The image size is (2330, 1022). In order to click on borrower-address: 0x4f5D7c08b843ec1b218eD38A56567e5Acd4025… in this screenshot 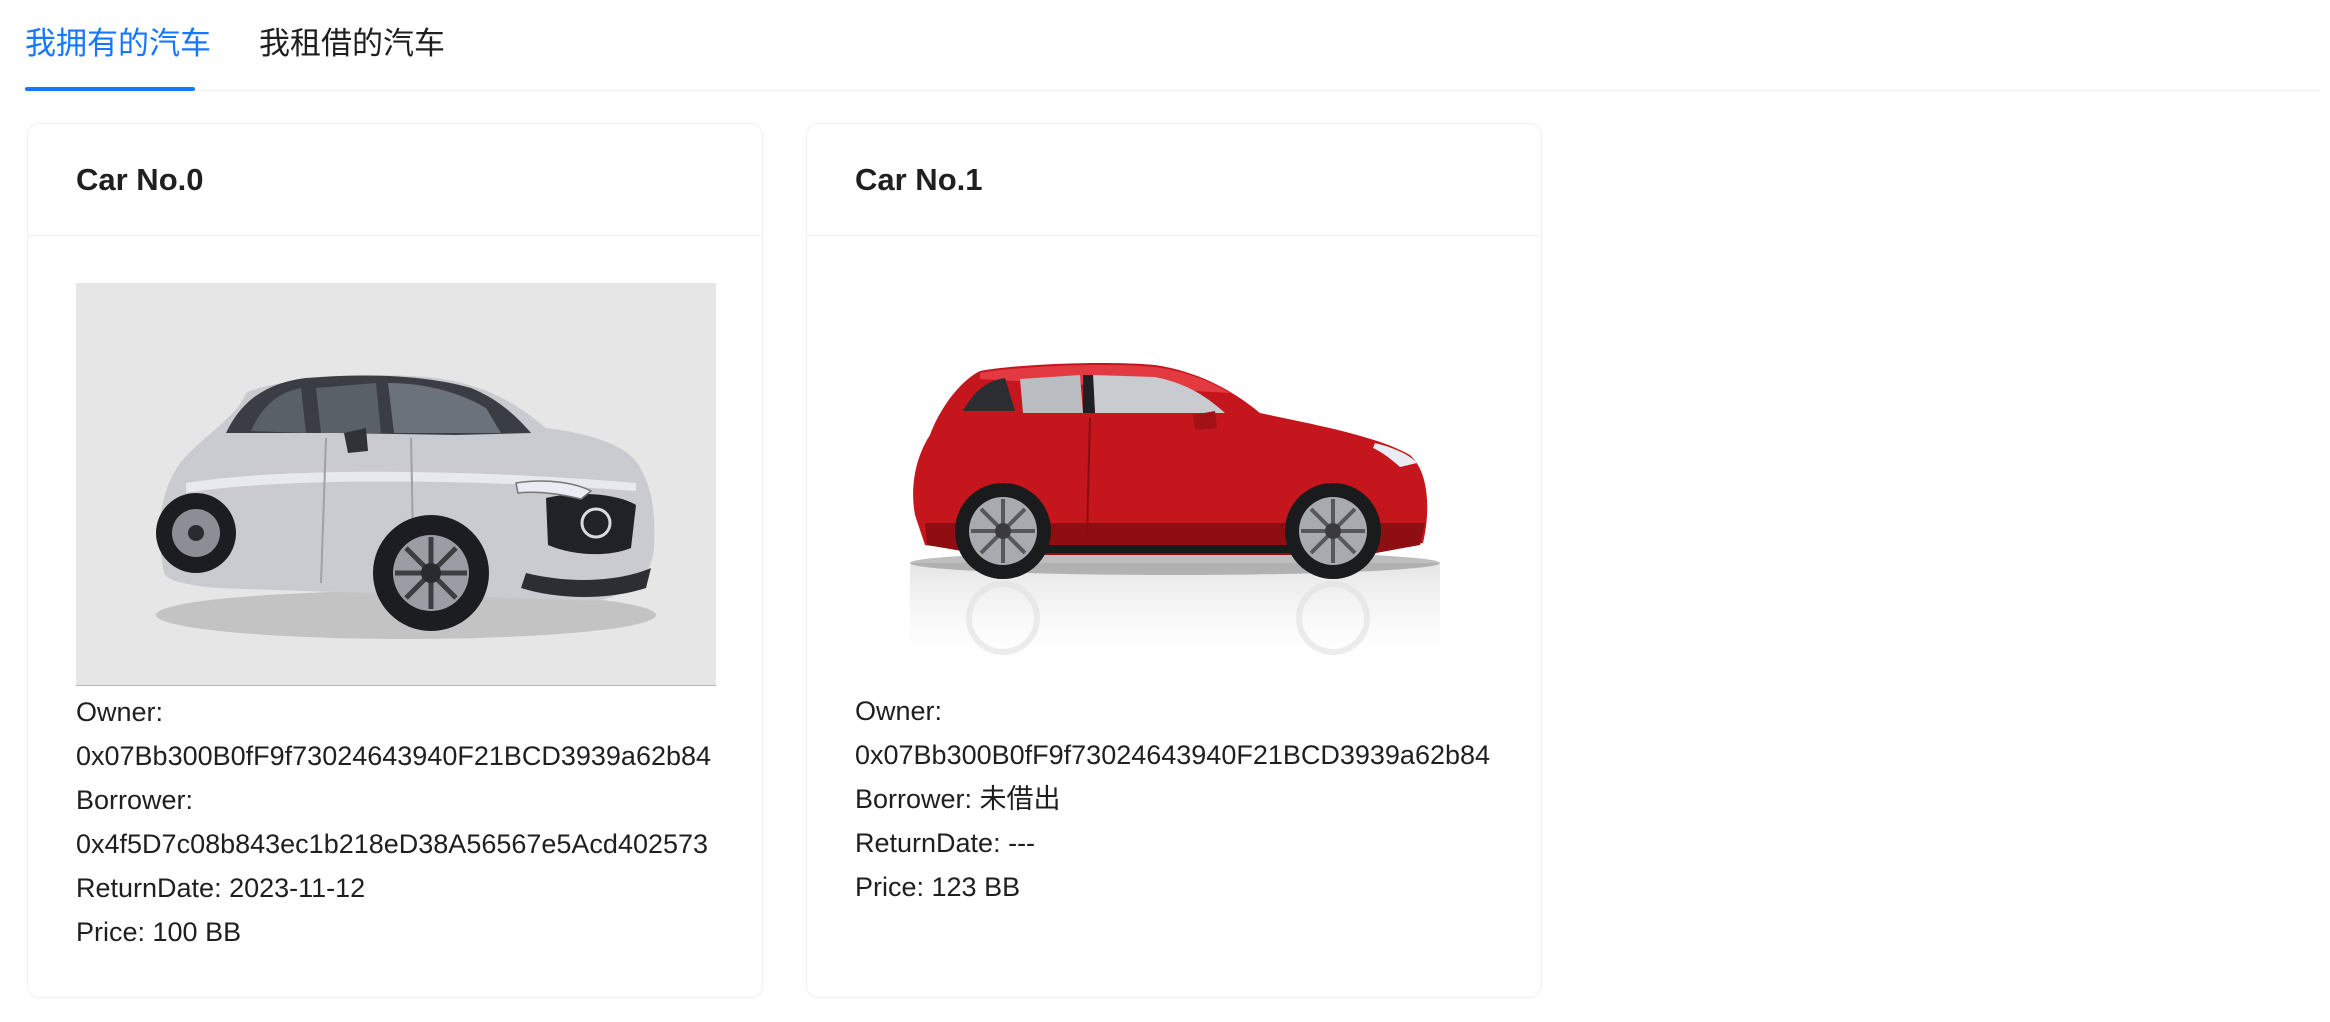, I will do `click(392, 844)`.